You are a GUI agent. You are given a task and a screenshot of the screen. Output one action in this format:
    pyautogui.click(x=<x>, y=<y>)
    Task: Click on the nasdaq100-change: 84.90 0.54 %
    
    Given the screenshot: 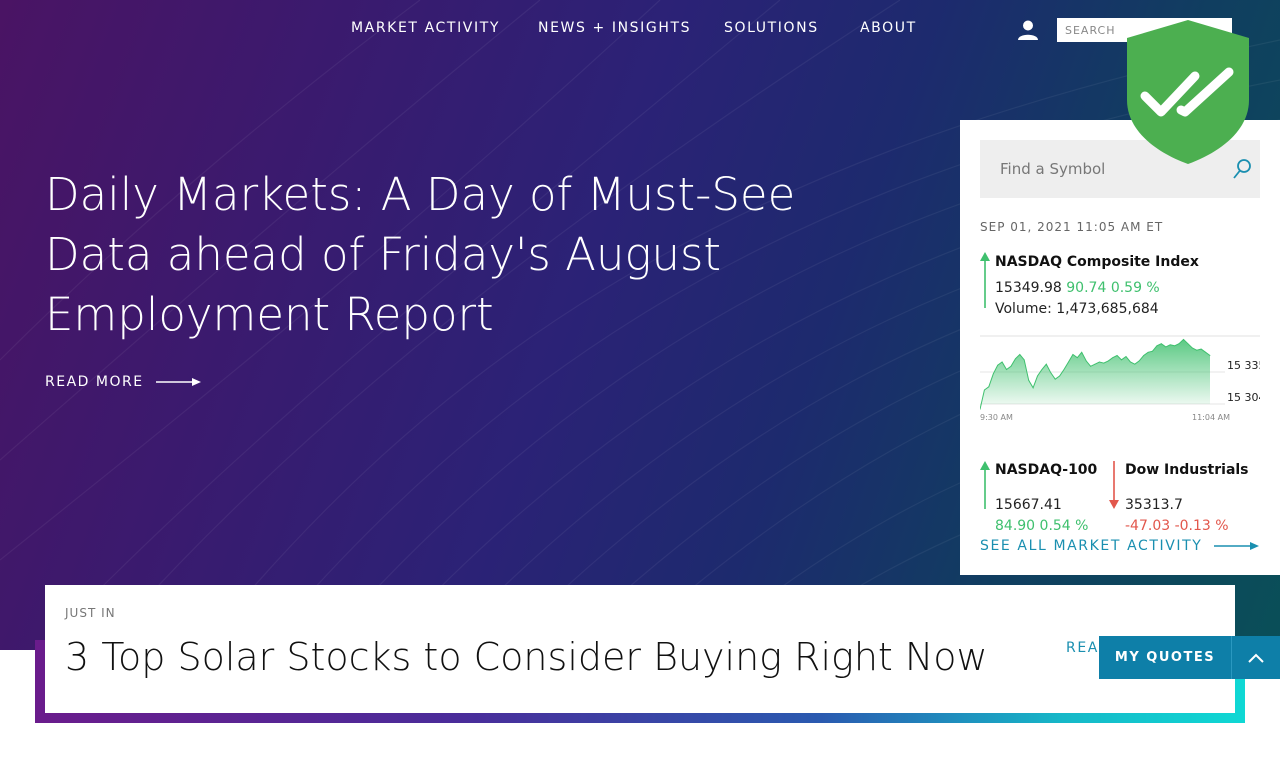 What is the action you would take?
    pyautogui.click(x=1041, y=526)
    